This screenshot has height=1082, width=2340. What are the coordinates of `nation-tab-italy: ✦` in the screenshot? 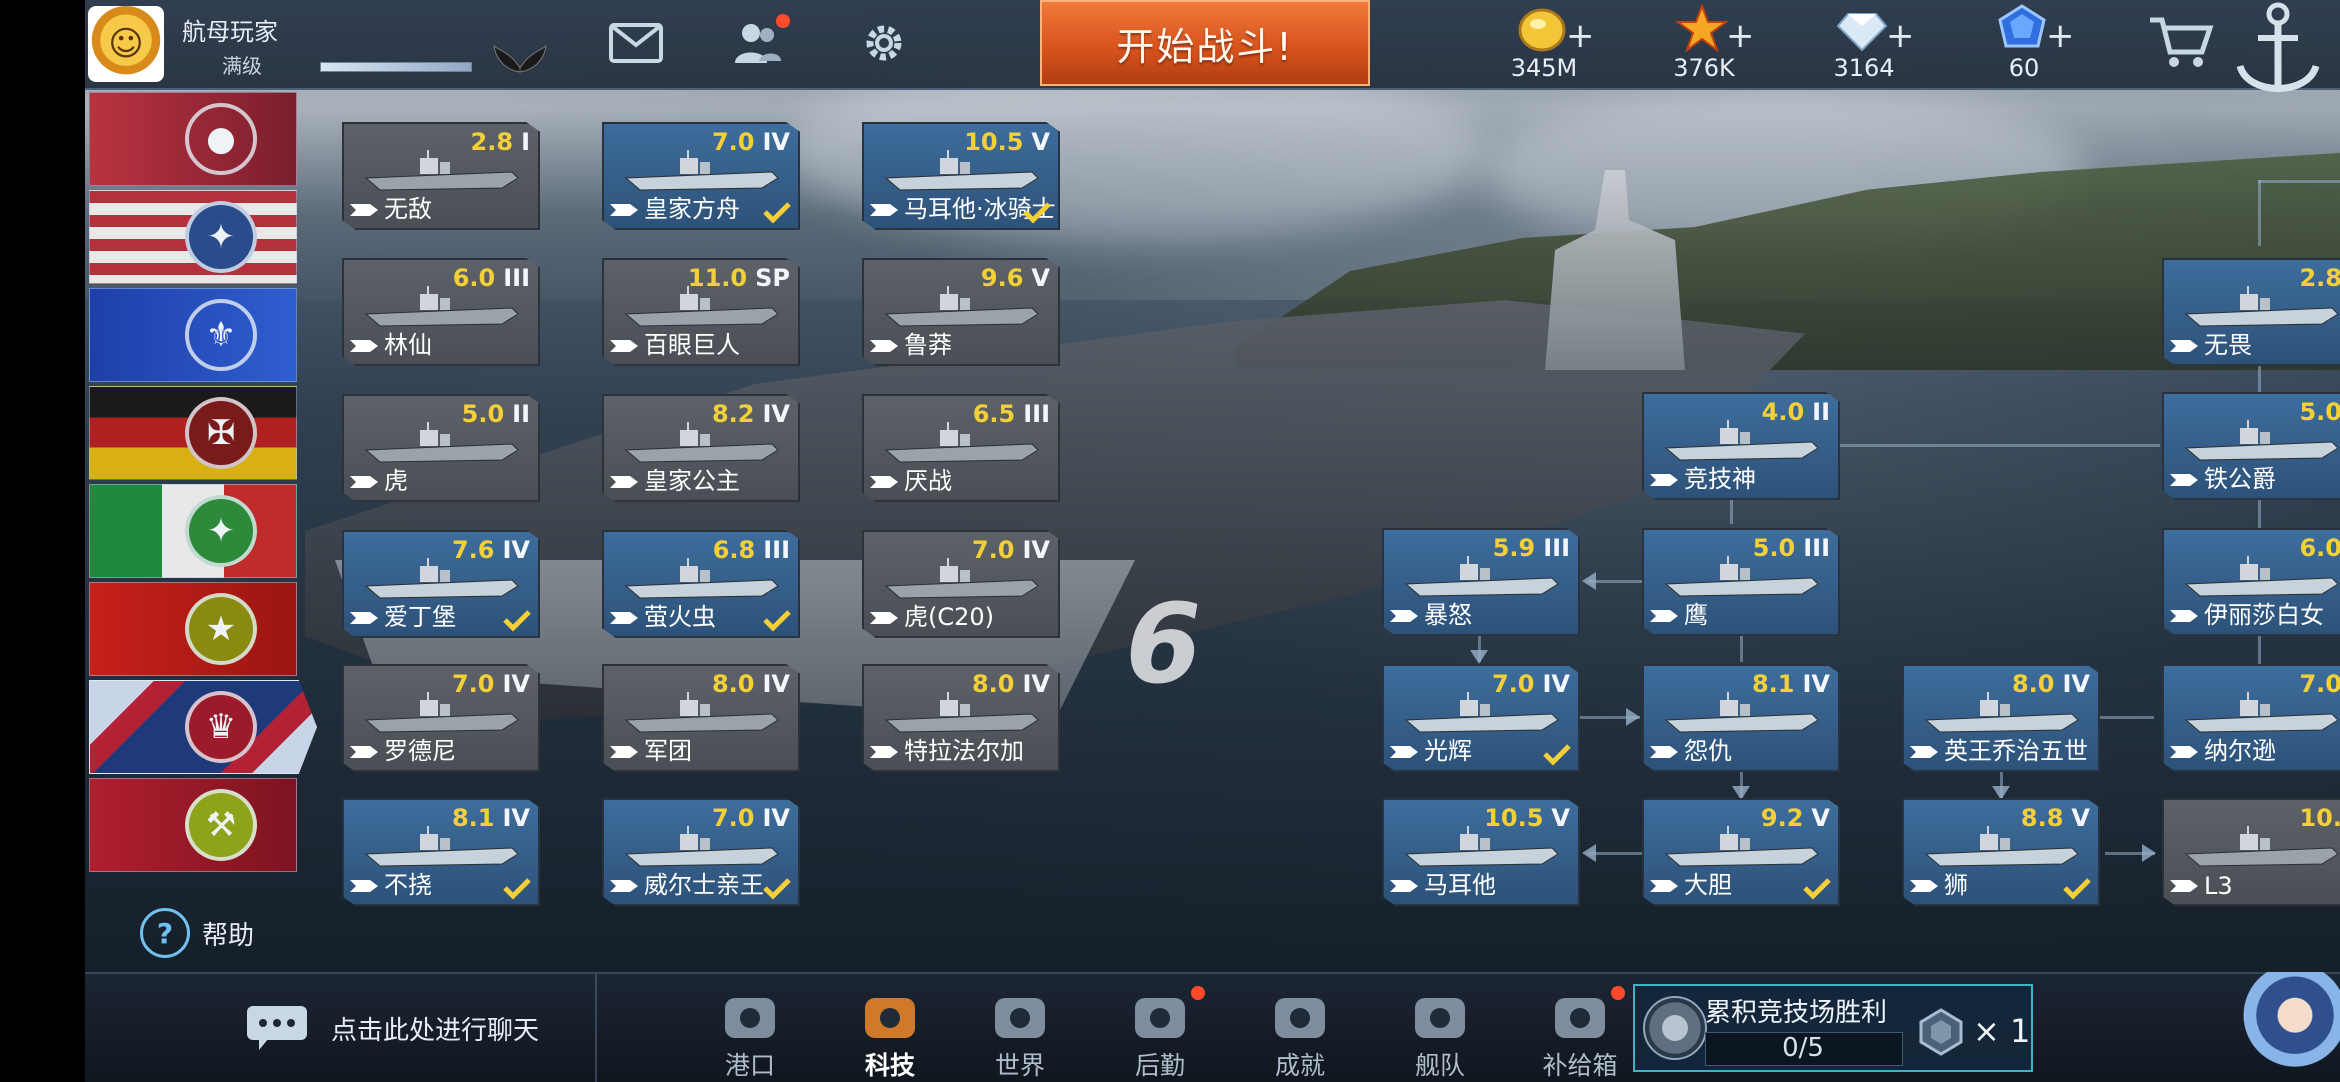 It's located at (193, 531).